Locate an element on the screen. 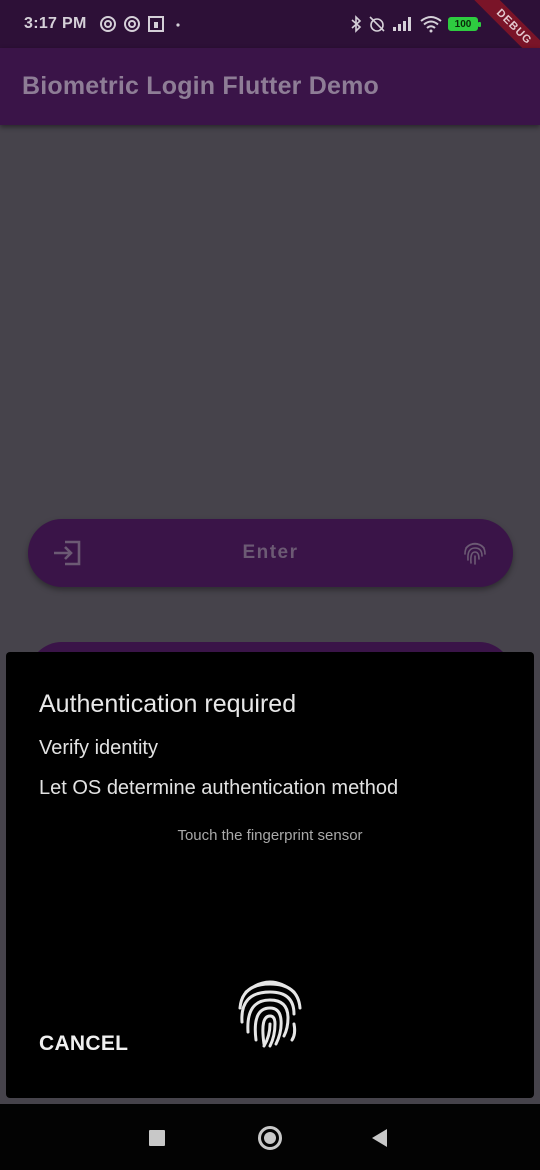 The height and width of the screenshot is (1170, 540). calendar-icon is located at coordinates (155, 24).